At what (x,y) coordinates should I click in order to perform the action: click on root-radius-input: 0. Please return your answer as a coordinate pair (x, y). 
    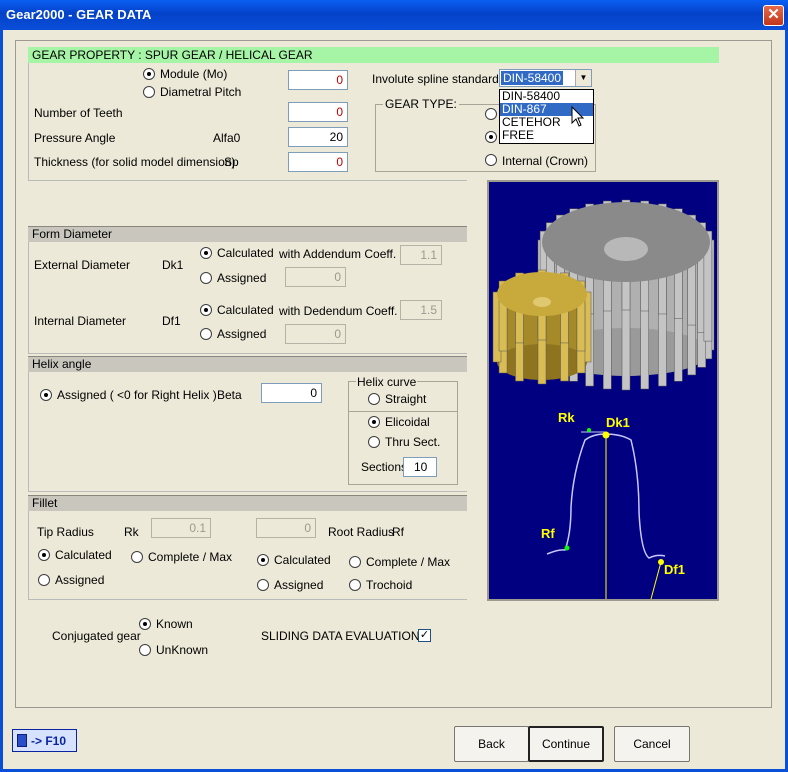
    Looking at the image, I should click on (286, 528).